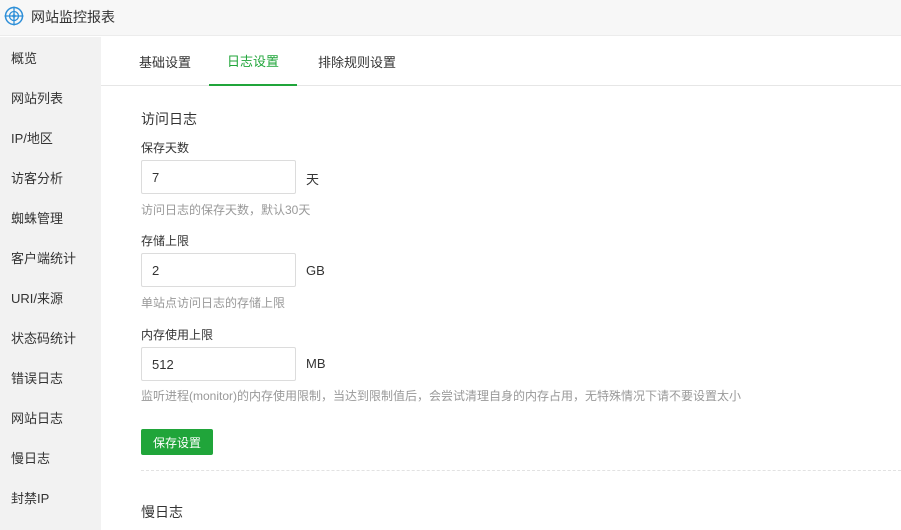 This screenshot has width=901, height=530. Describe the element at coordinates (165, 241) in the screenshot. I see `storage-limit-label: 存储上限` at that location.